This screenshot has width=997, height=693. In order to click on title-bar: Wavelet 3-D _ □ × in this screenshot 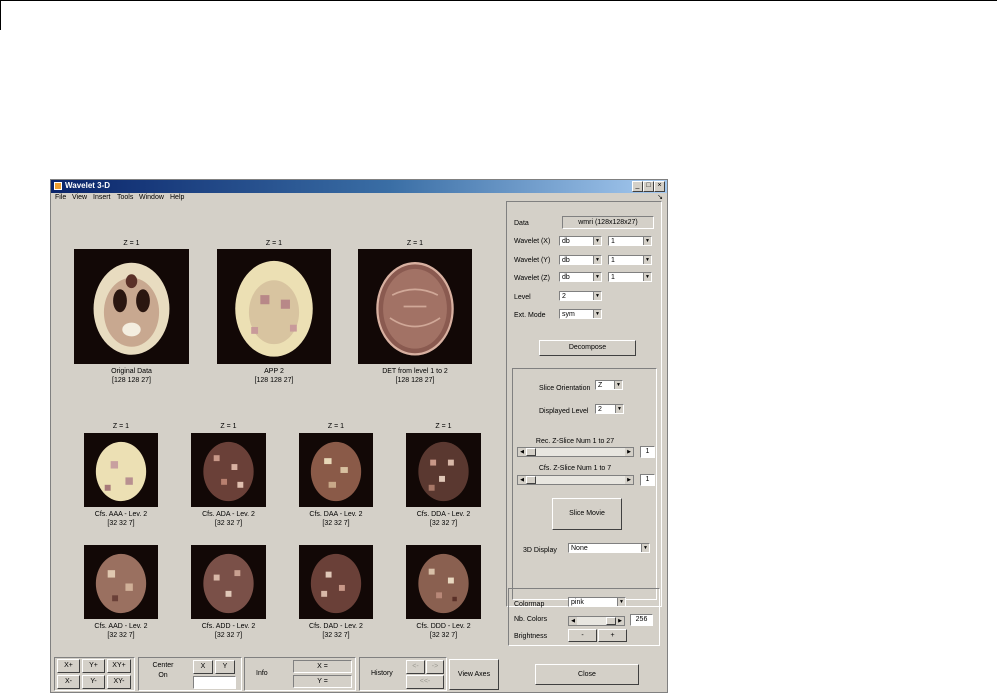, I will do `click(359, 186)`.